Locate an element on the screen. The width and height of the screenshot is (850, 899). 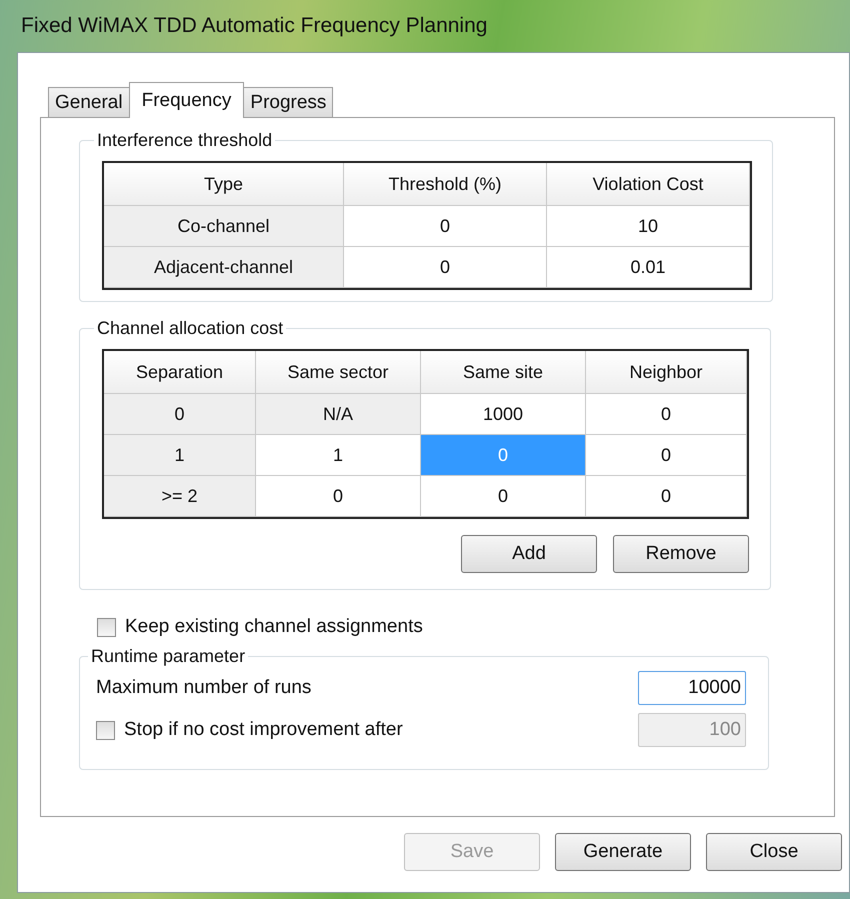
field-label: Maximum number of runs is located at coordinates (204, 688).